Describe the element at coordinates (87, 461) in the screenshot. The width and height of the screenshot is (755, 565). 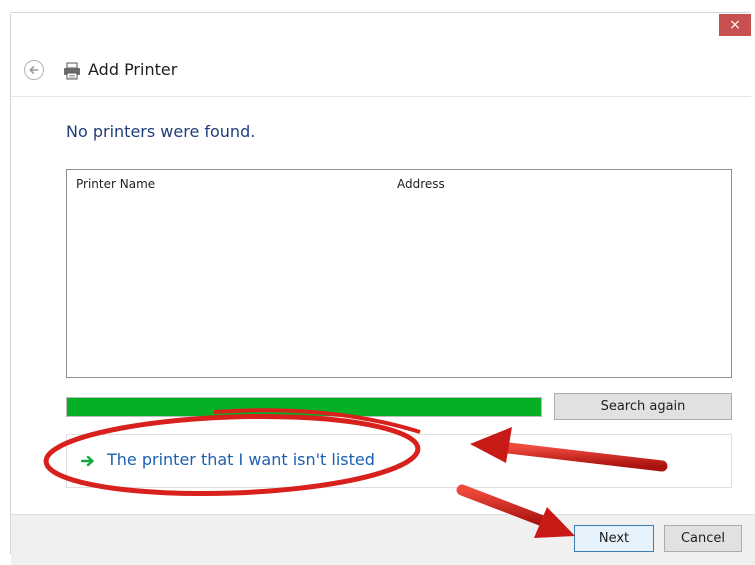
I see `green-arrow-icon` at that location.